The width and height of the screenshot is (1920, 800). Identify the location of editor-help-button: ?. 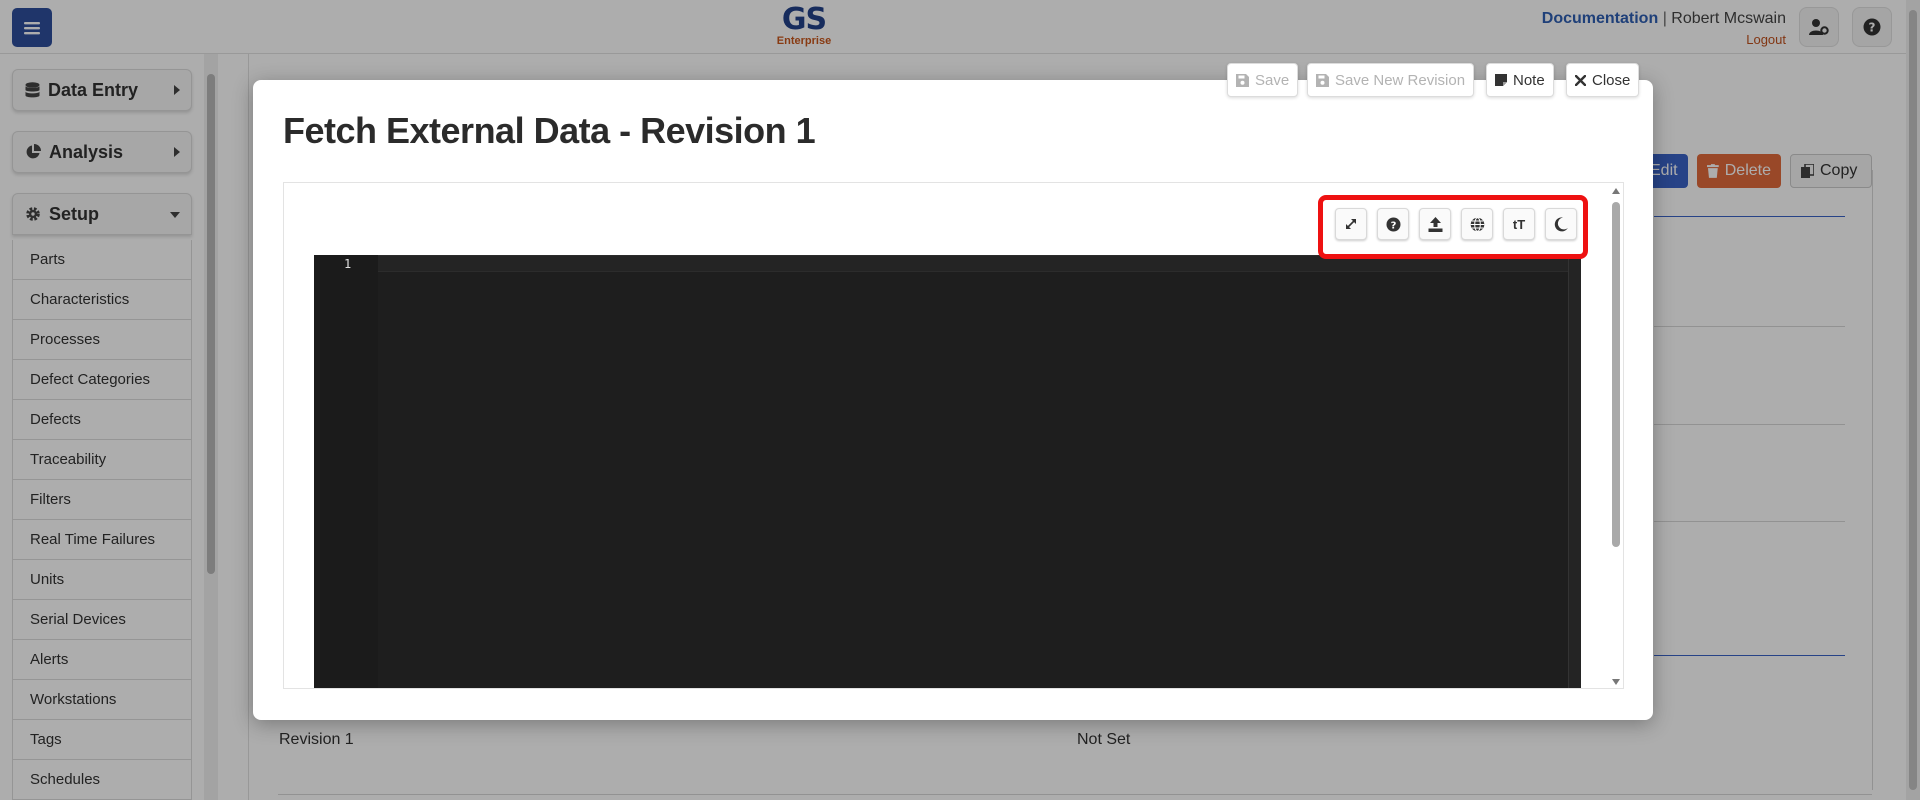
(1393, 224).